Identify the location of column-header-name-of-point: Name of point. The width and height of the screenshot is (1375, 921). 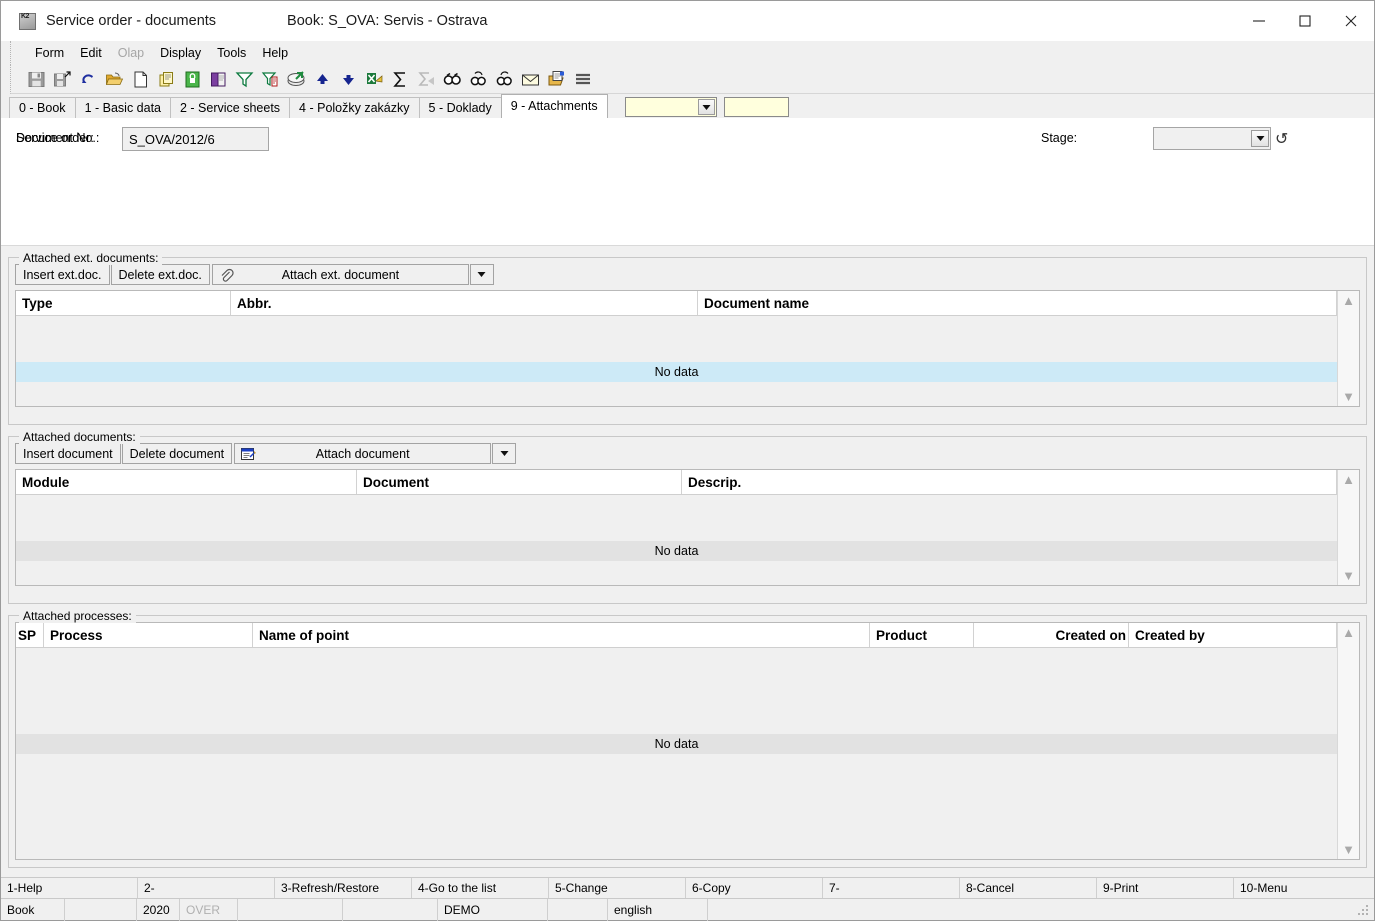
(561, 635).